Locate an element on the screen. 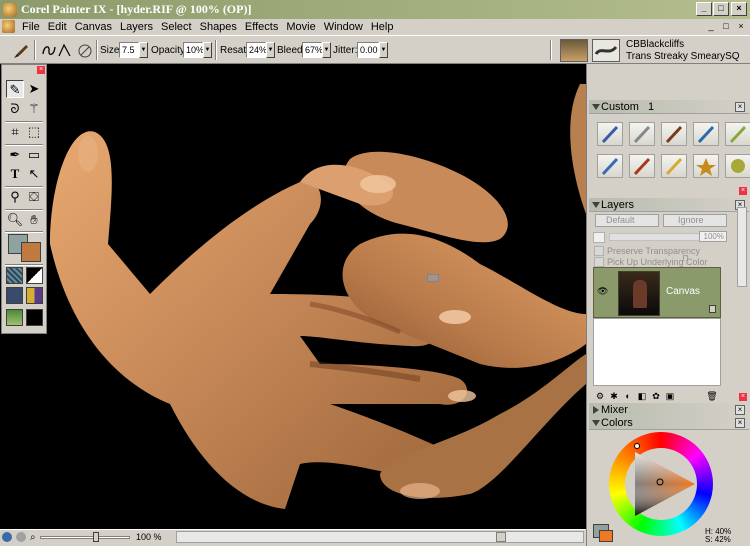 The height and width of the screenshot is (546, 750). custom-palette-header: Custom 1 × is located at coordinates (669, 107).